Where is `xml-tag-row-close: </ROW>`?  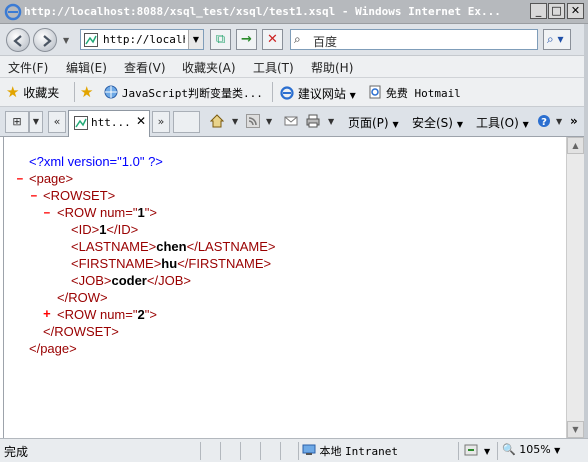
xml-tag-row-close: </ROW> is located at coordinates (82, 297).